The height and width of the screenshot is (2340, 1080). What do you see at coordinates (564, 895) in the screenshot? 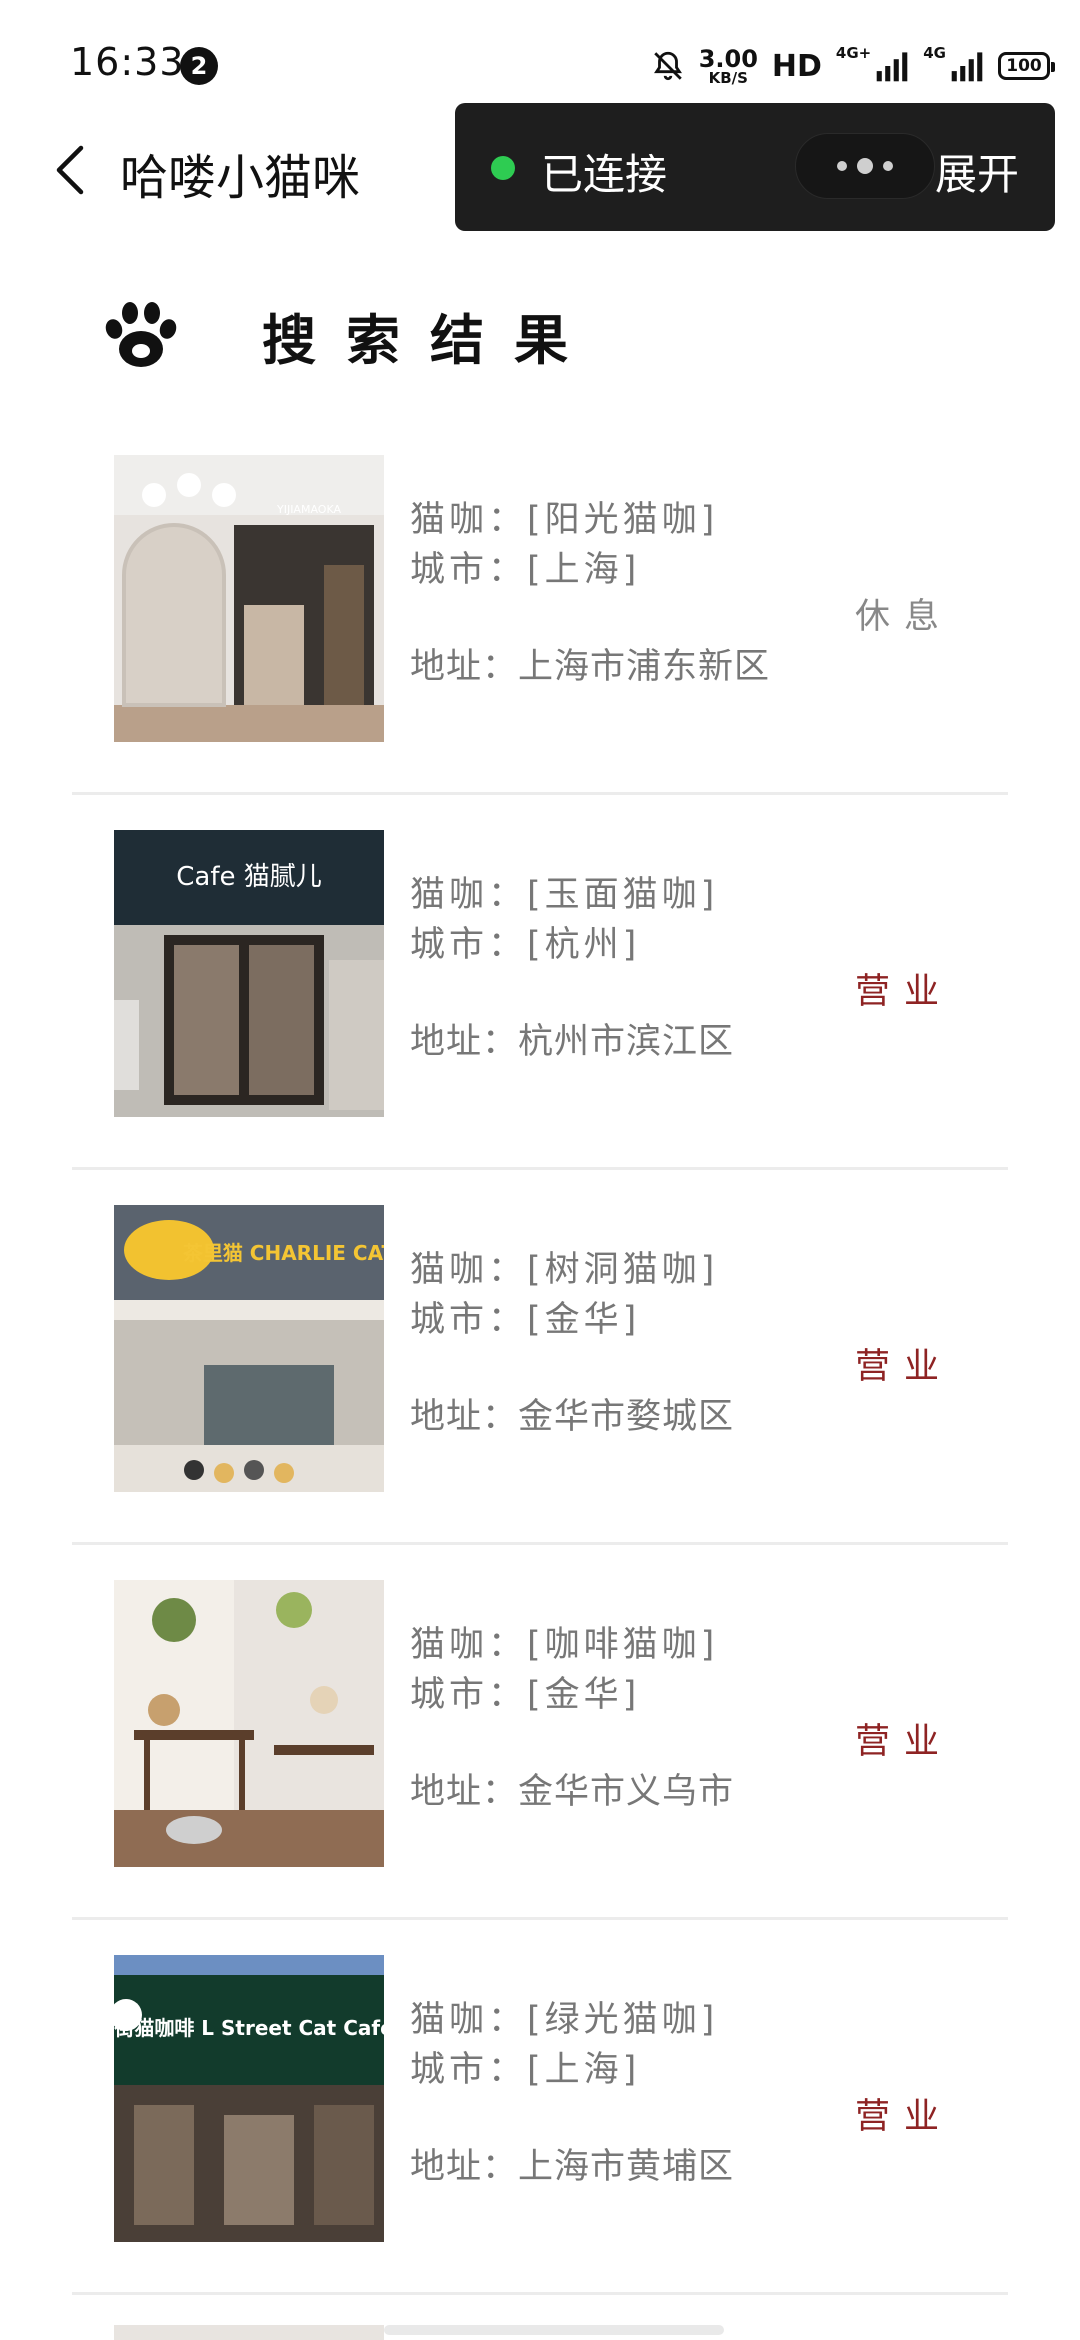
I see `cafe-name: 猫咖：[玉面猫咖]` at bounding box center [564, 895].